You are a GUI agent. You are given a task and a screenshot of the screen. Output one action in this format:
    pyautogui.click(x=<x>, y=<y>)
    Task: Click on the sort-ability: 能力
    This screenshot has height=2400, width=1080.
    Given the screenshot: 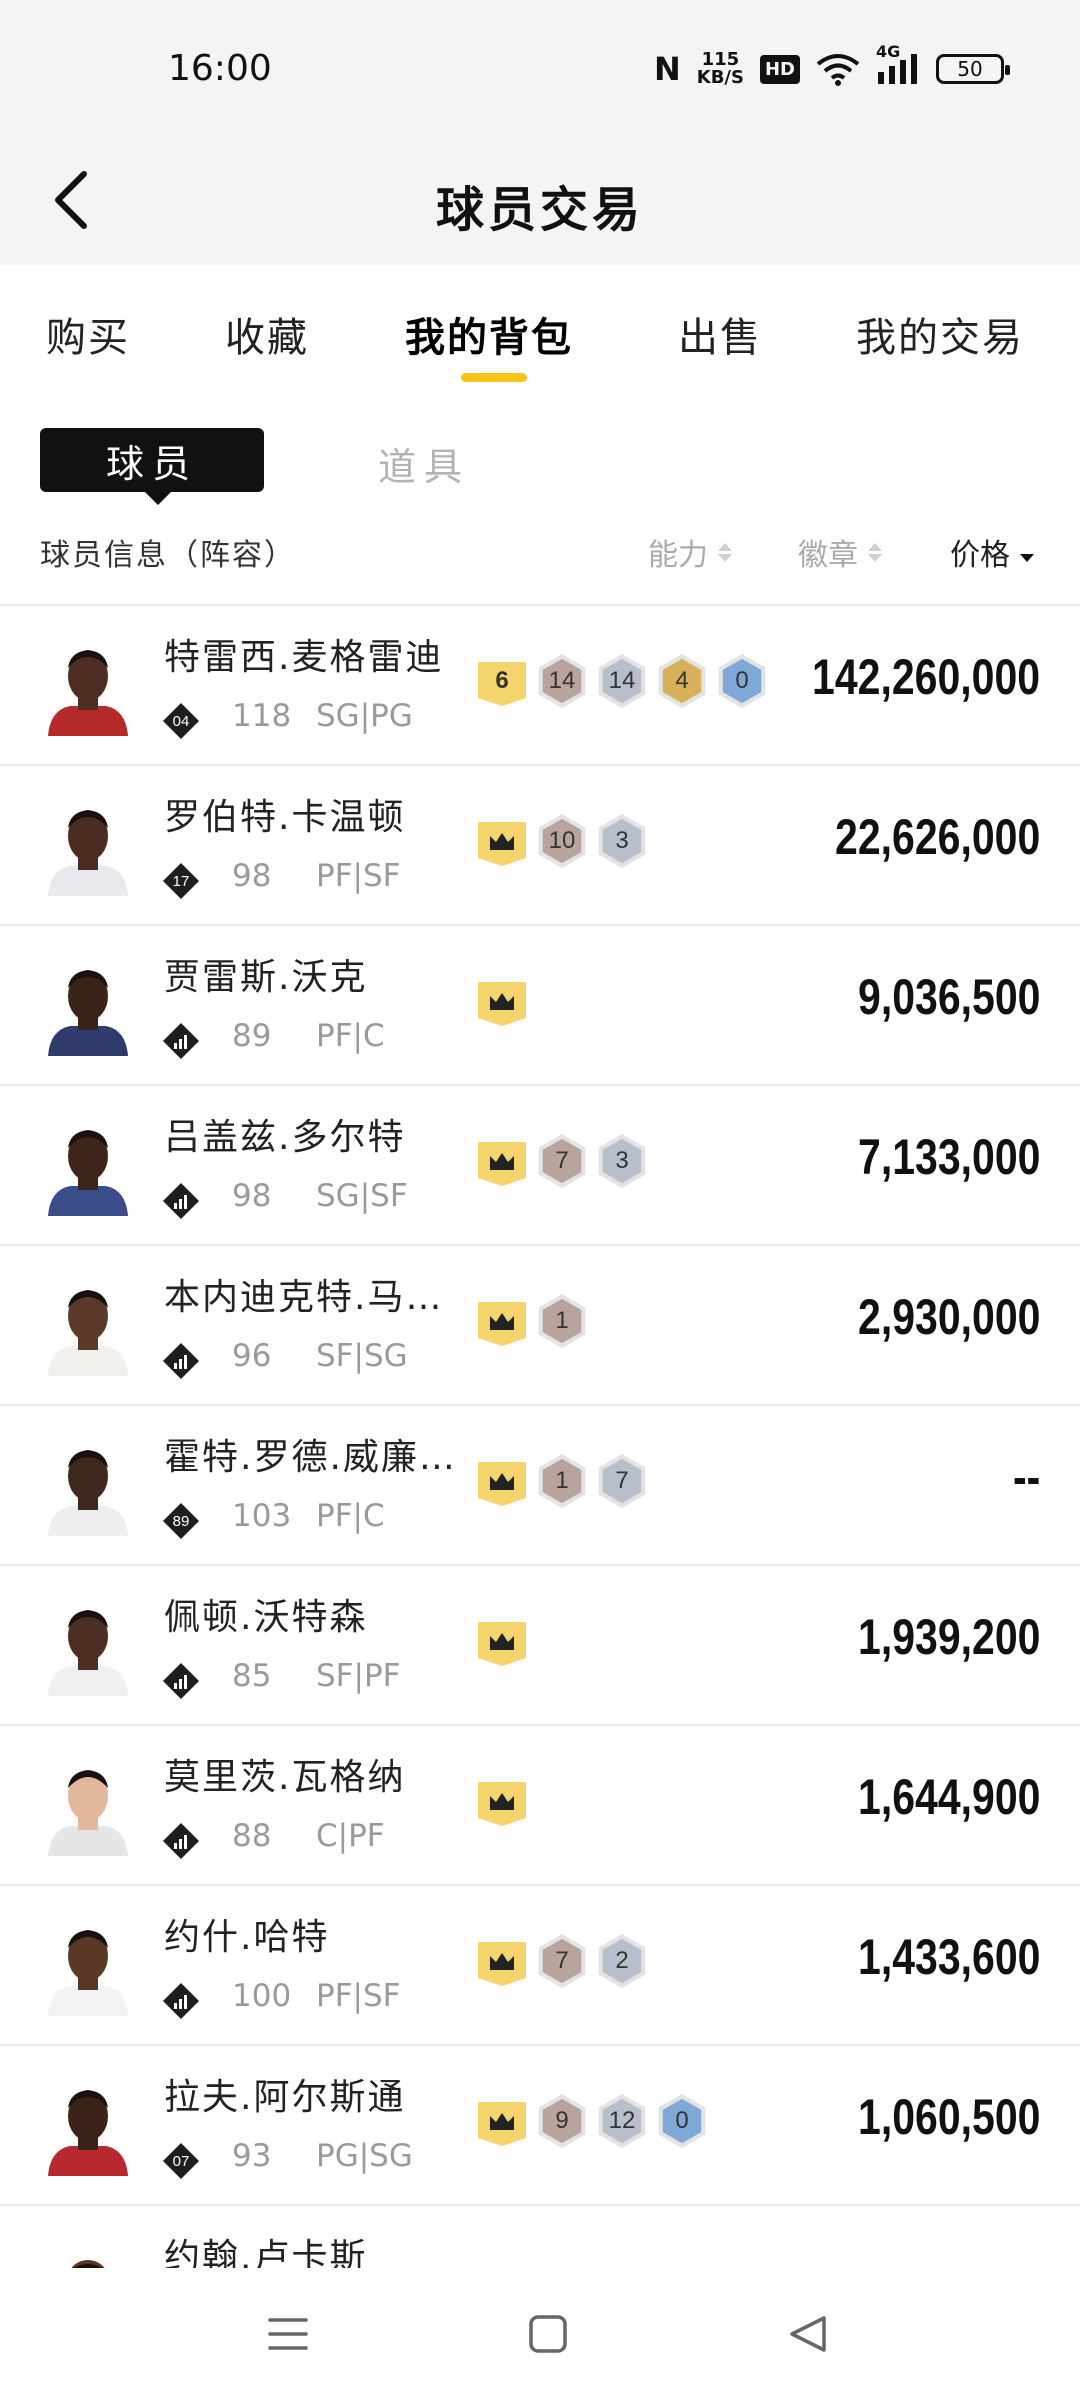 What is the action you would take?
    pyautogui.click(x=690, y=552)
    